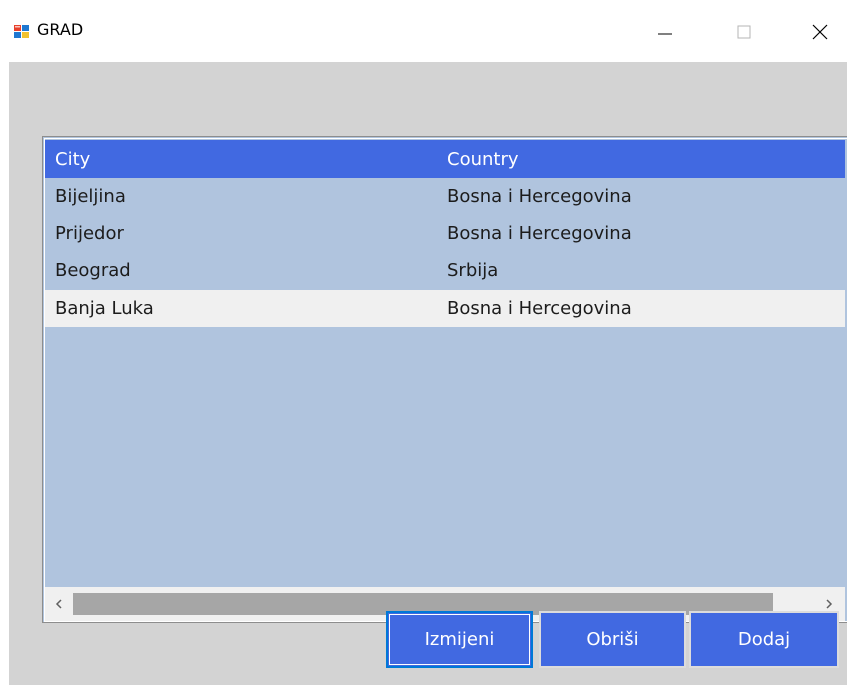 Image resolution: width=847 pixels, height=685 pixels. I want to click on cell-country: Srbija, so click(473, 270).